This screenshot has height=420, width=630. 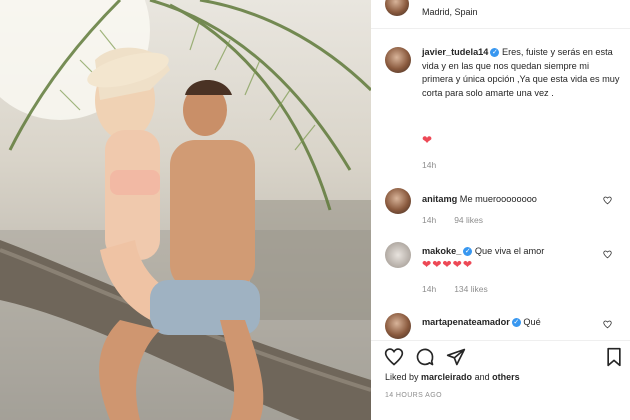 I want to click on post-header: Madrid, Spain, so click(x=500, y=14).